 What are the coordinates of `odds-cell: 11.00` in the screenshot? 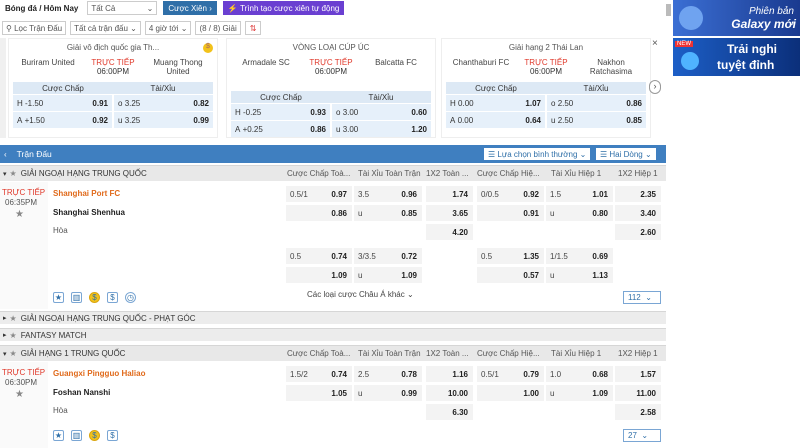 It's located at (638, 393).